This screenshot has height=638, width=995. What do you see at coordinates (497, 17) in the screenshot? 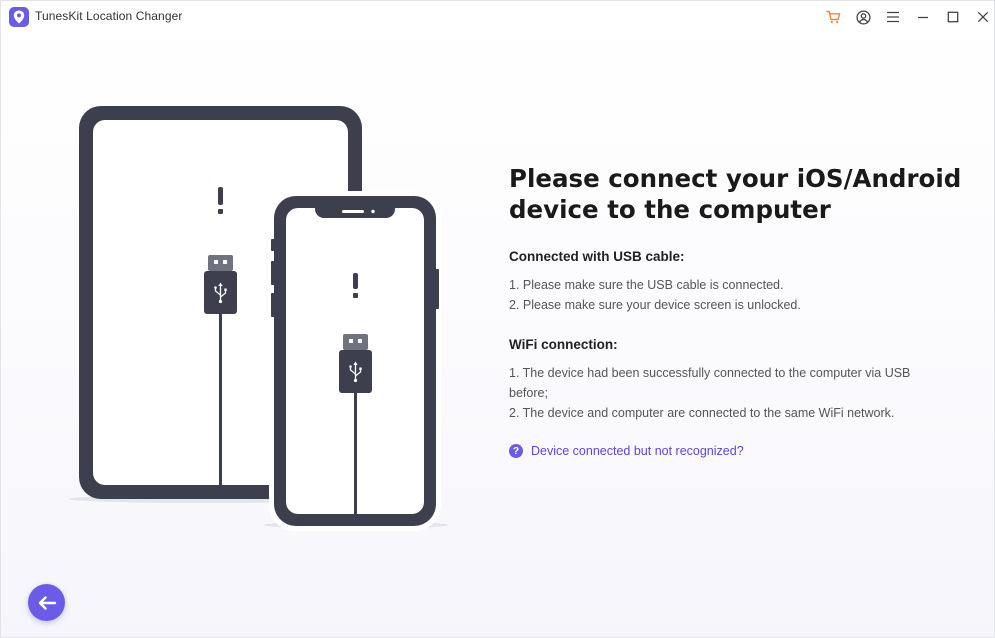
I see `title-bar: TunesKit Location Changer` at bounding box center [497, 17].